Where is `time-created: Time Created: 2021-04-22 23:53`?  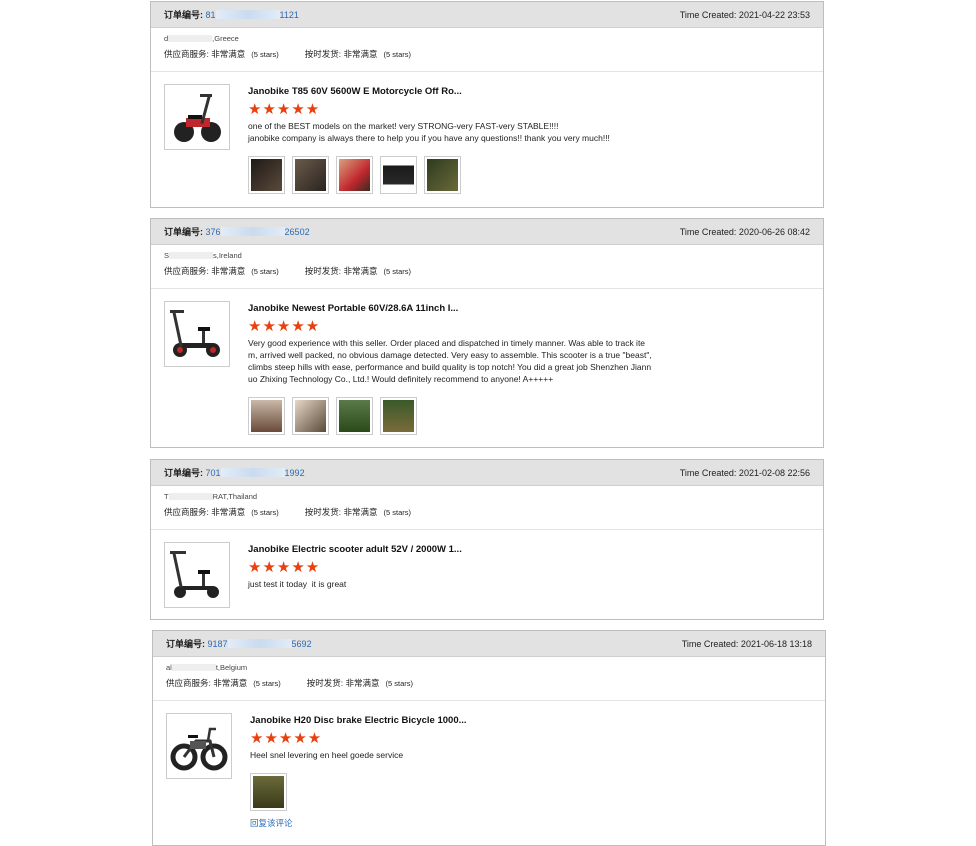
time-created: Time Created: 2021-04-22 23:53 is located at coordinates (744, 14).